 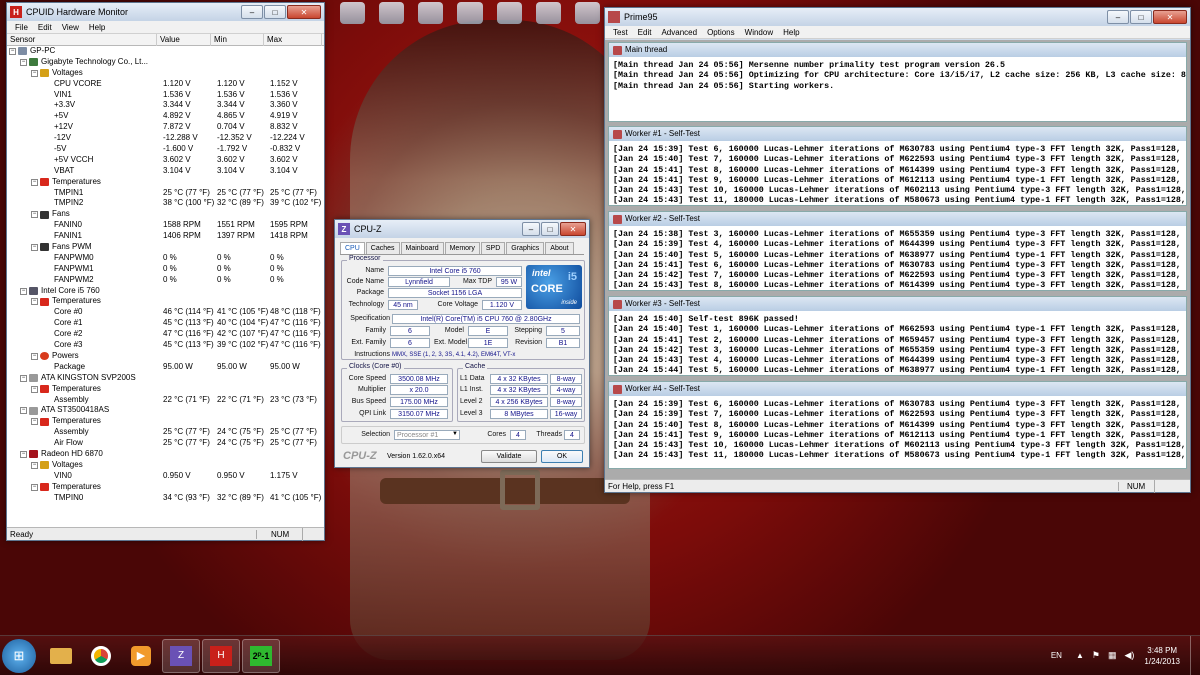 I want to click on sensor-row: +5V 4.892 V 4.865 V 4.919 V, so click(x=165, y=116).